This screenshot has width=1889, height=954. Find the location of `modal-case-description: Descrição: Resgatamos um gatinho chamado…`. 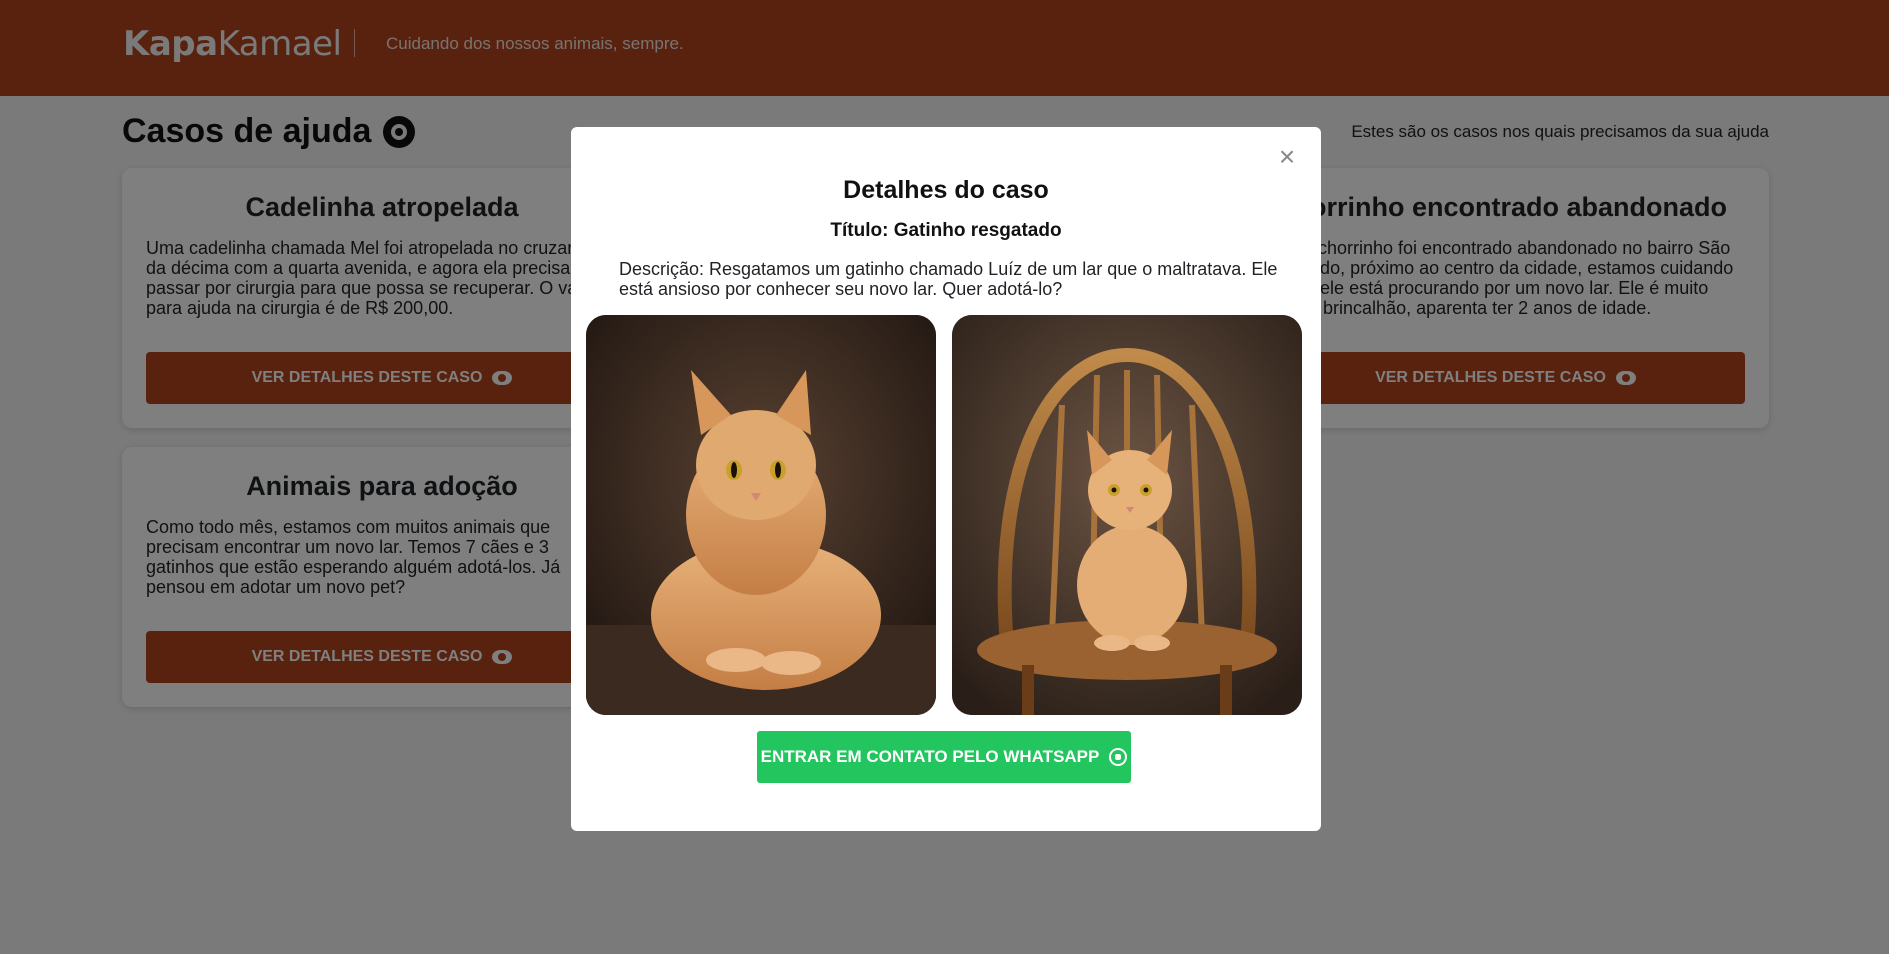

modal-case-description: Descrição: Resgatamos um gatinho chamado… is located at coordinates (948, 279).